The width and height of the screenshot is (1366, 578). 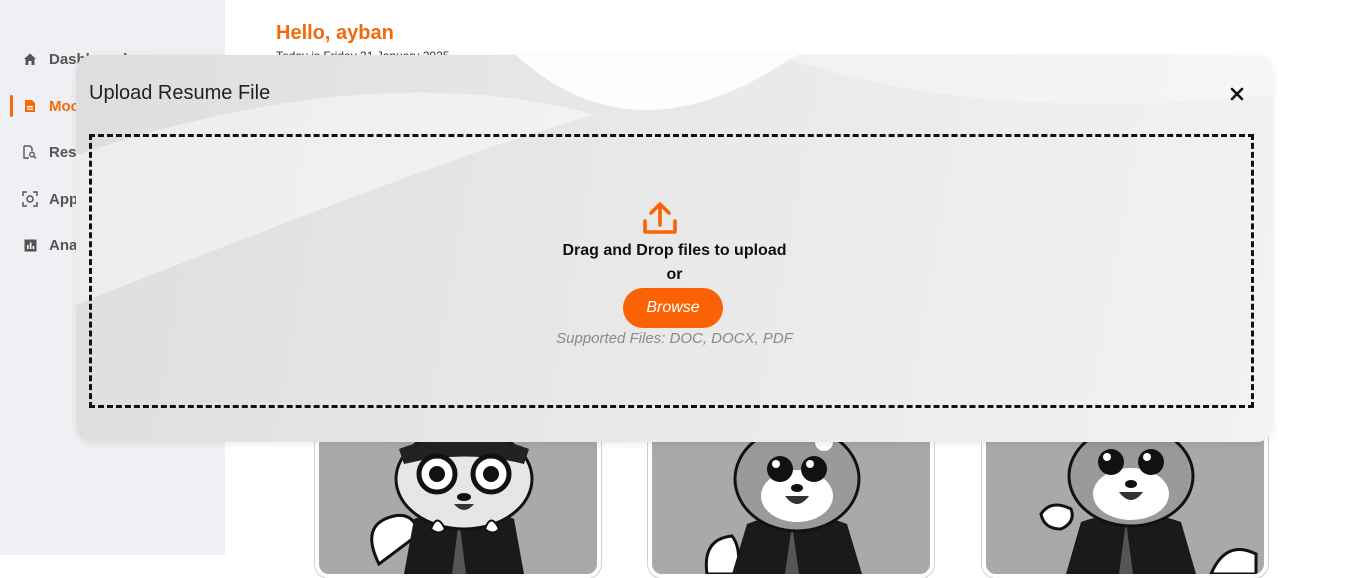 I want to click on greeting: Hello, ayban, so click(x=335, y=33).